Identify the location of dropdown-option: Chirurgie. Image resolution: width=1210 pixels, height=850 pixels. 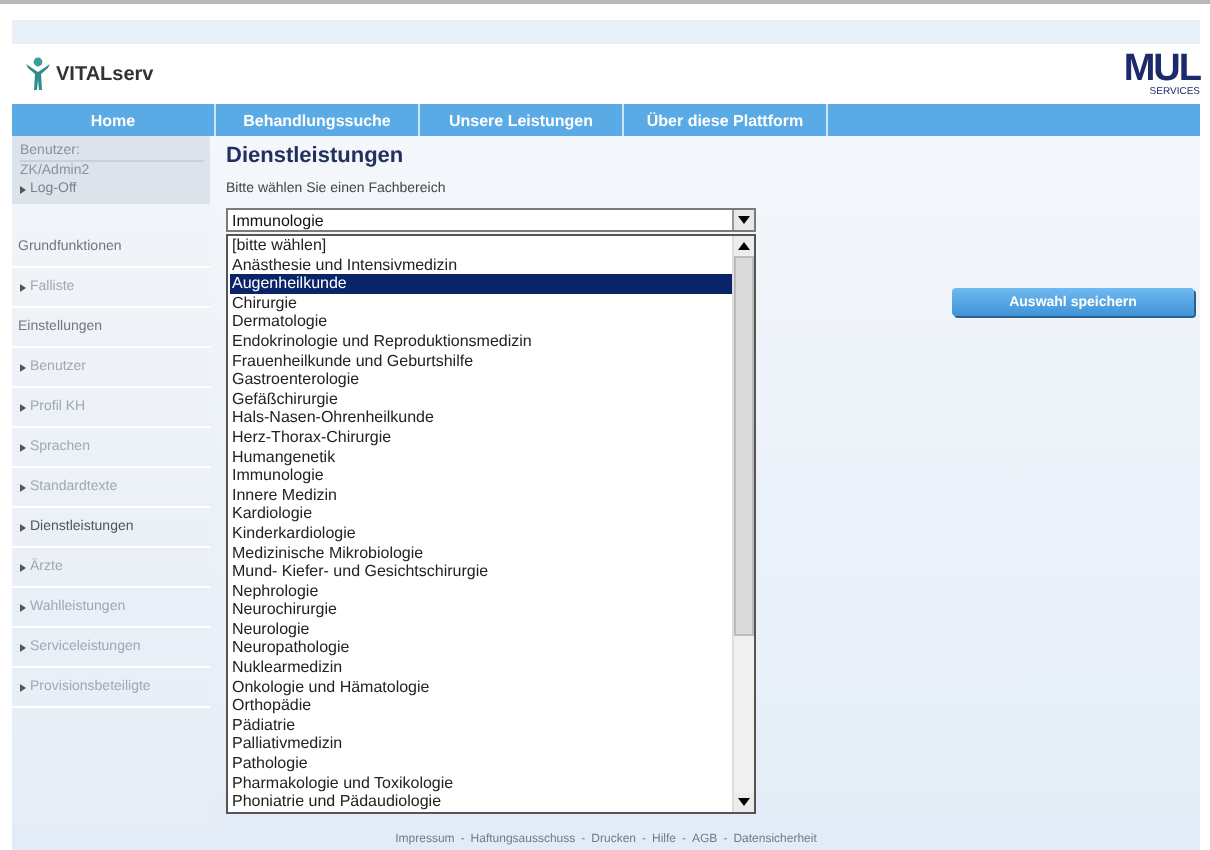
(481, 303).